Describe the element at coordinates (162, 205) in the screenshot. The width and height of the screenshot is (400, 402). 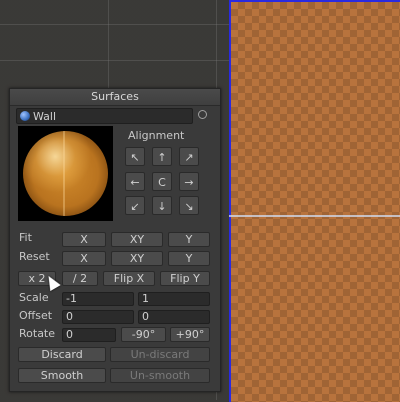
I see `align-bottom-button: ↓` at that location.